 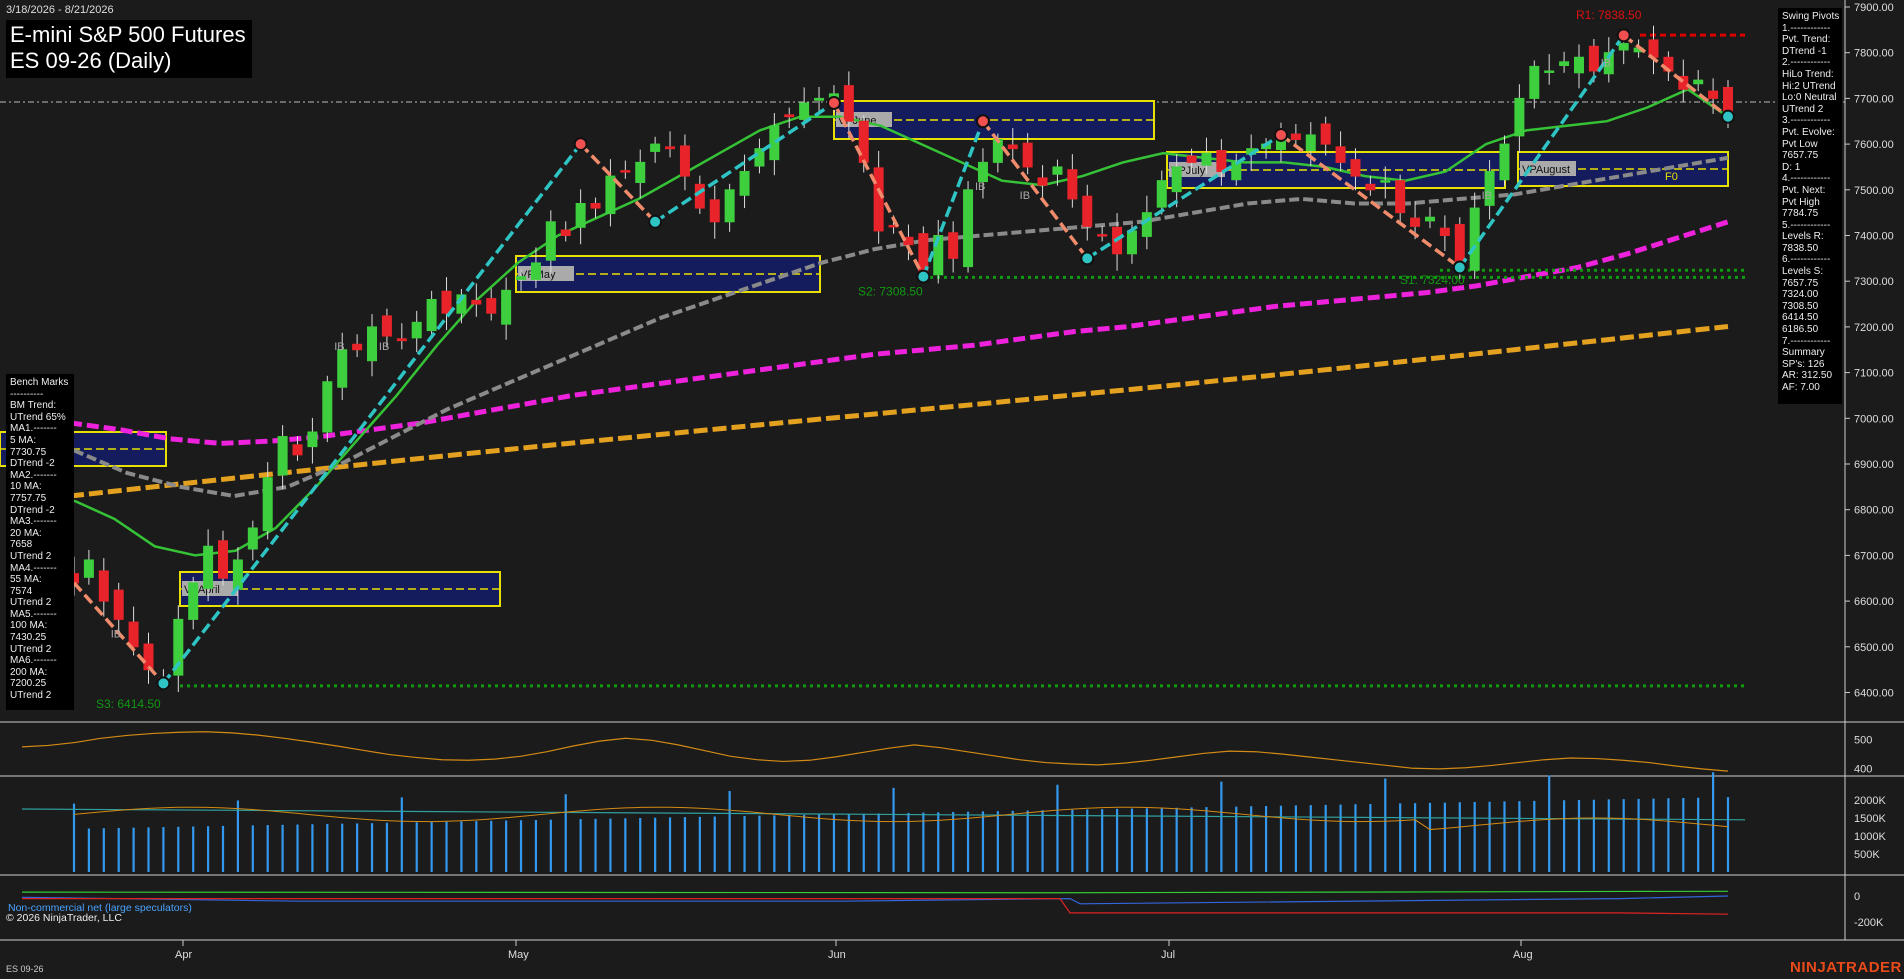 What do you see at coordinates (28, 684) in the screenshot?
I see `bench-panel-line: 7200.25` at bounding box center [28, 684].